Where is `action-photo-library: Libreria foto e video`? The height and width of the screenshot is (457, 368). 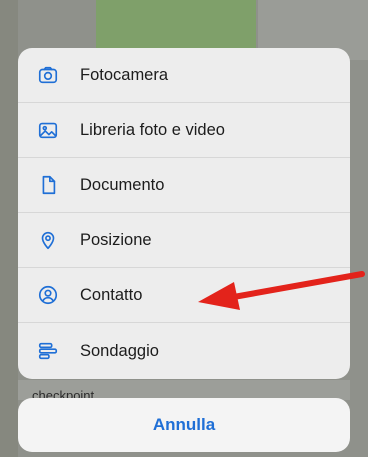 action-photo-library: Libreria foto e video is located at coordinates (184, 130).